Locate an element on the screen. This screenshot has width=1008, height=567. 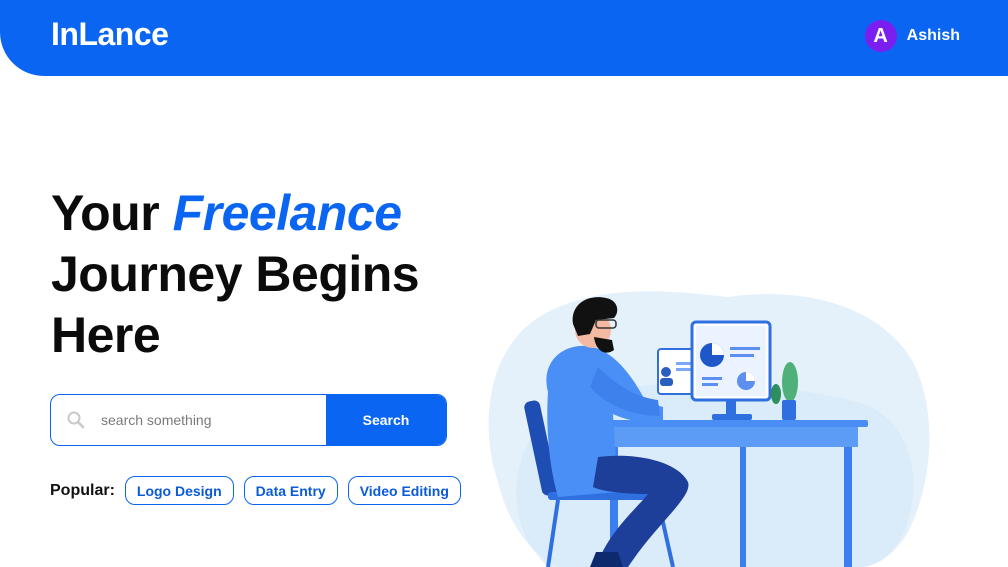
user-menu: A Ashish is located at coordinates (912, 36).